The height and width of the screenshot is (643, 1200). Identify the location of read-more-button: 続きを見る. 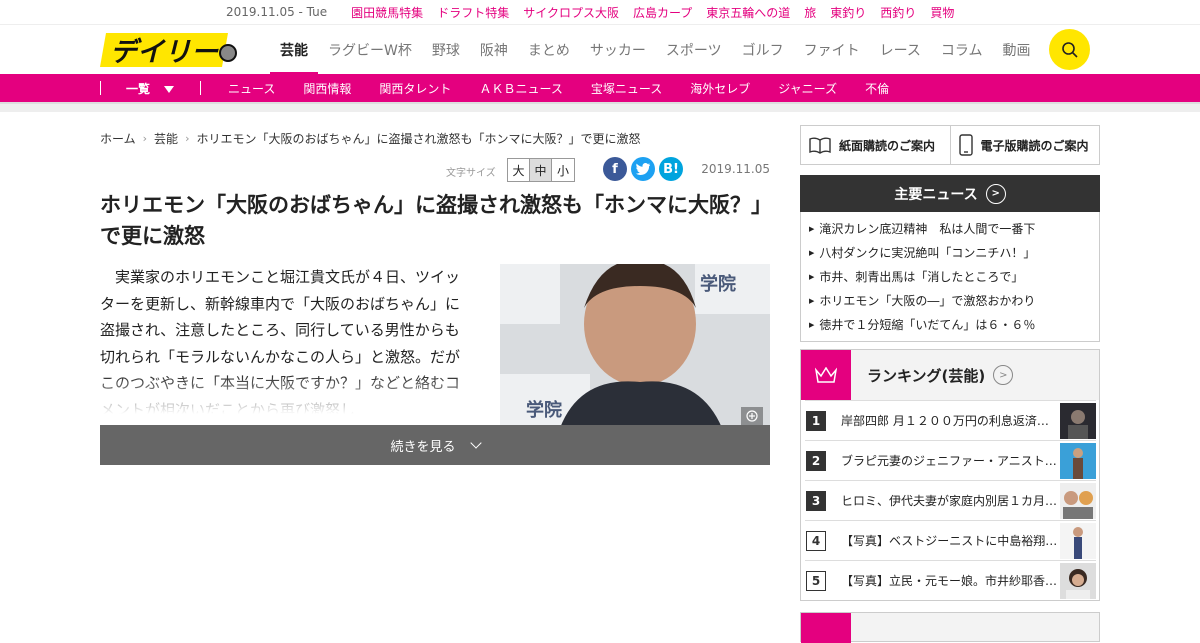
(435, 445).